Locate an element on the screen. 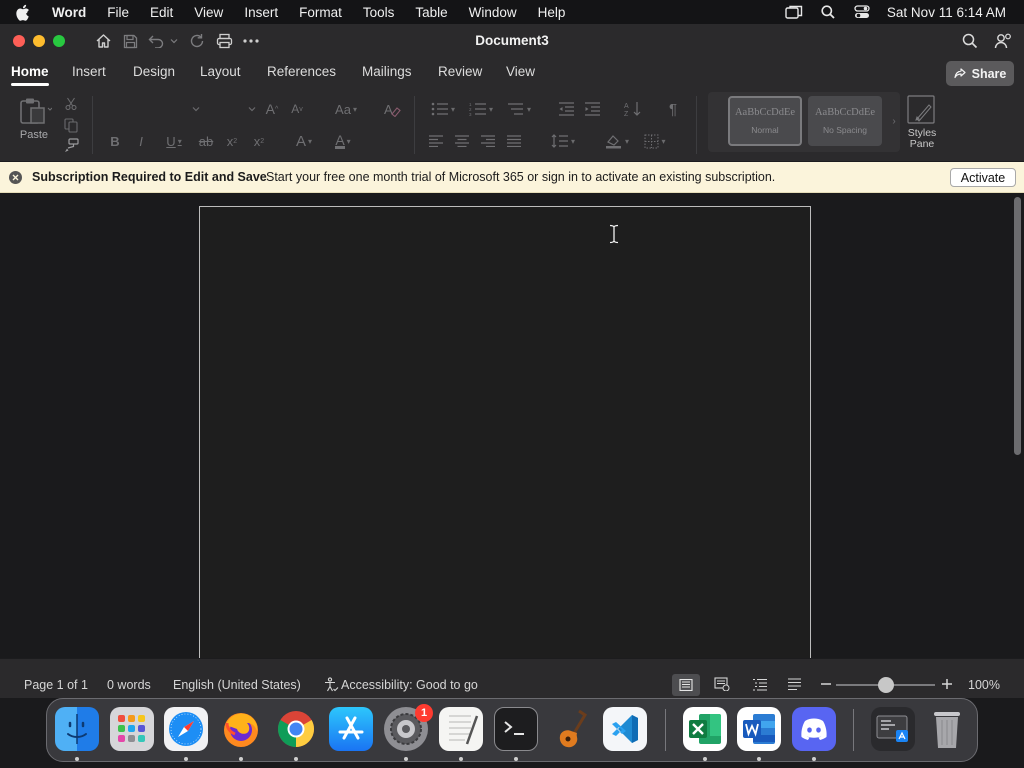 The width and height of the screenshot is (1024, 768). tab-references: References is located at coordinates (301, 71).